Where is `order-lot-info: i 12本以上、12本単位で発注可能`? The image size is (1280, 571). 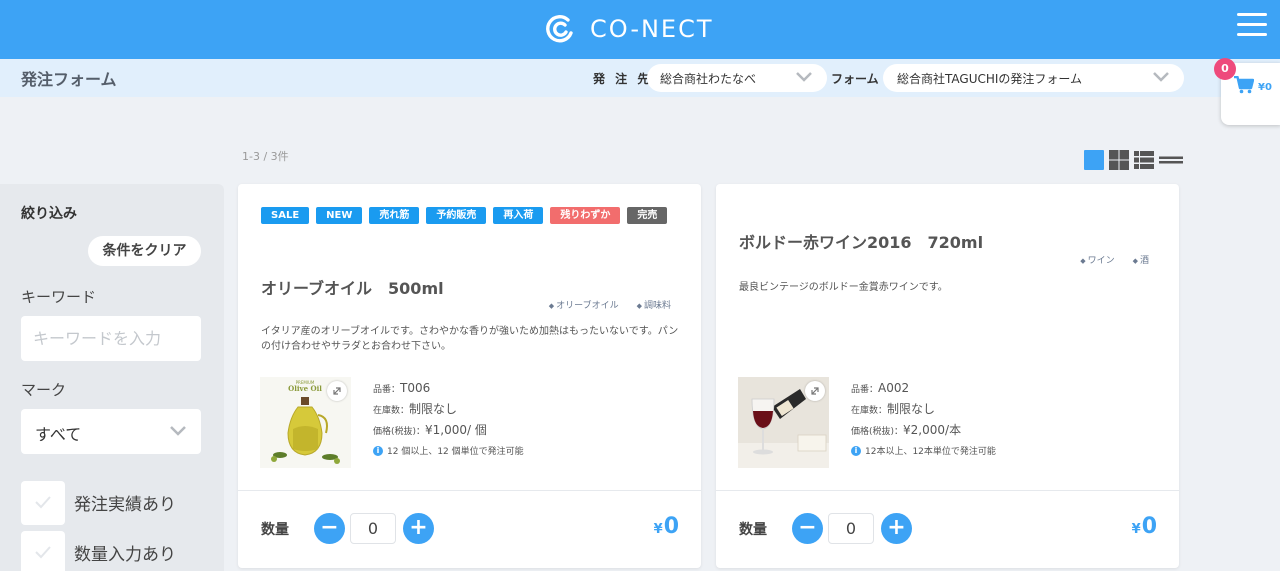
order-lot-info: i 12本以上、12本単位で発注可能 is located at coordinates (1006, 450).